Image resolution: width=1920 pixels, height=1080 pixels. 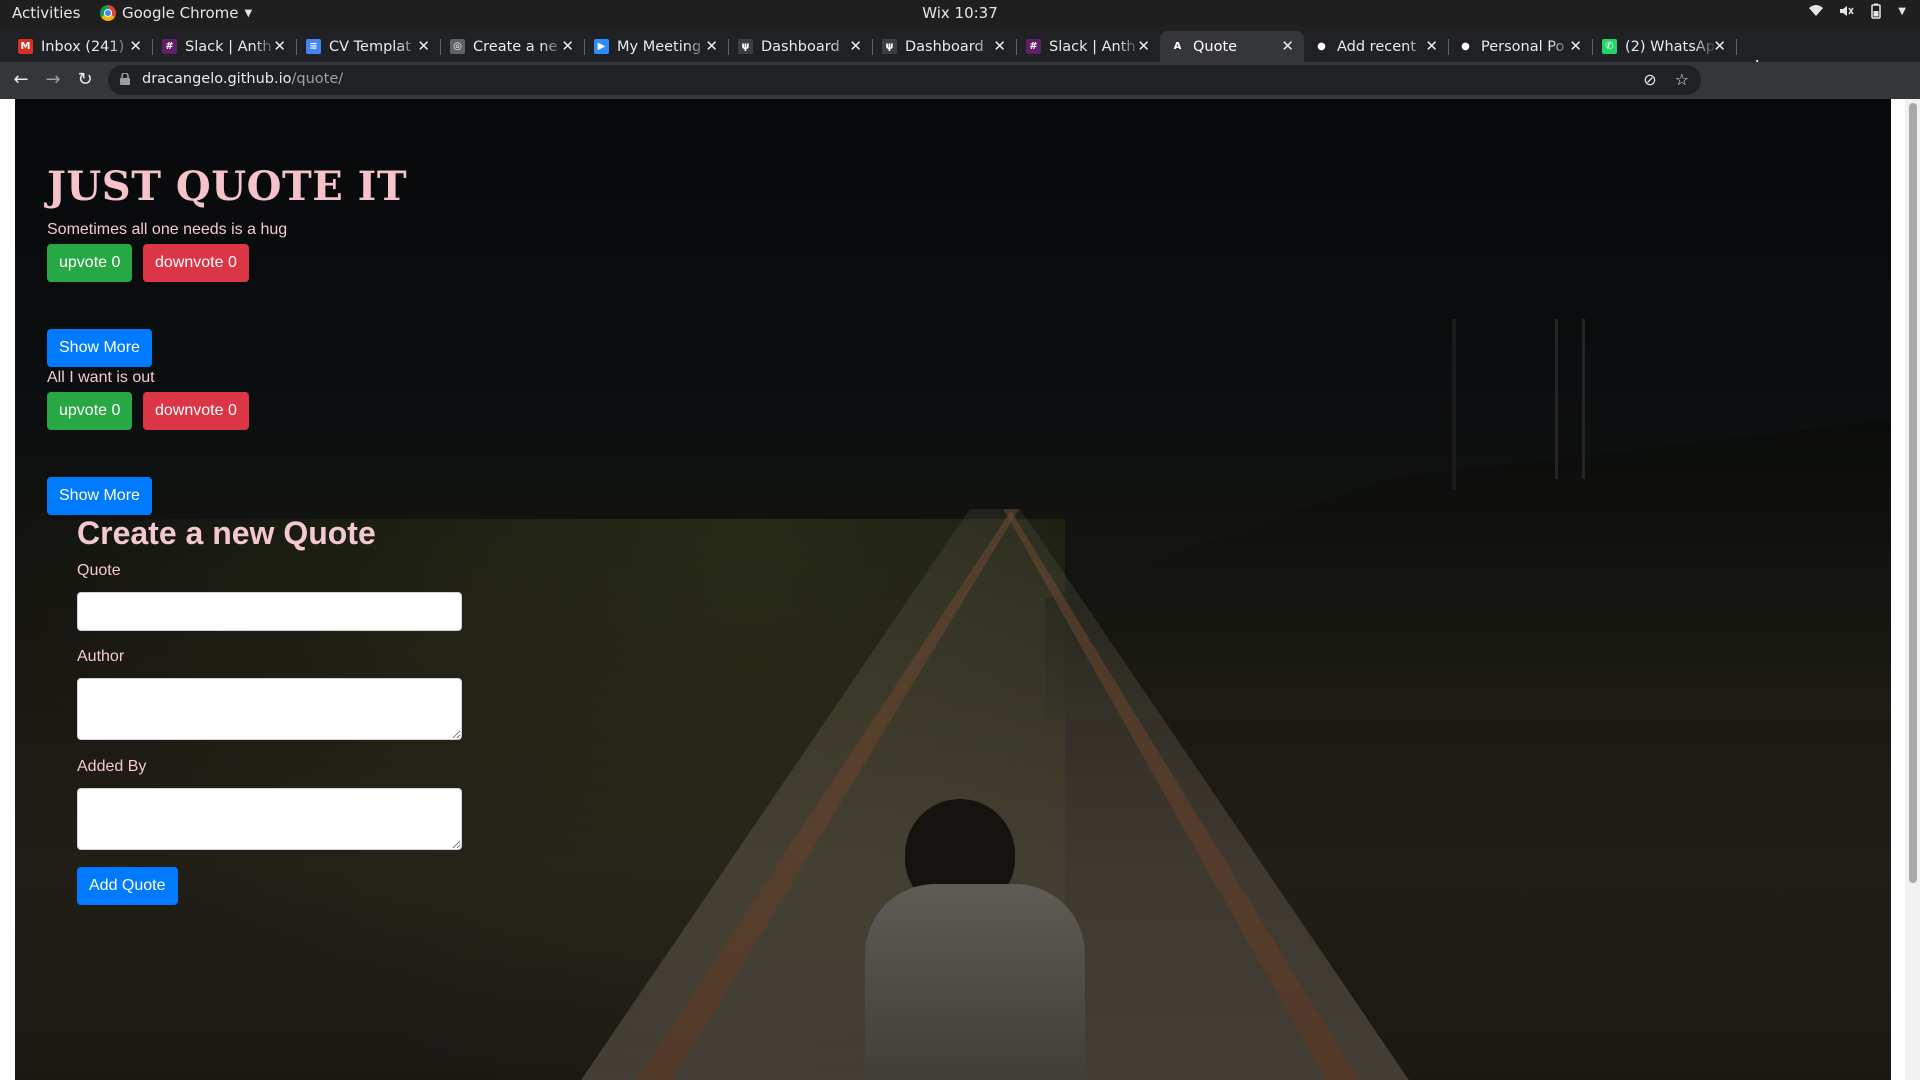 I want to click on app-menu: Google Chrome ▼, so click(x=176, y=13).